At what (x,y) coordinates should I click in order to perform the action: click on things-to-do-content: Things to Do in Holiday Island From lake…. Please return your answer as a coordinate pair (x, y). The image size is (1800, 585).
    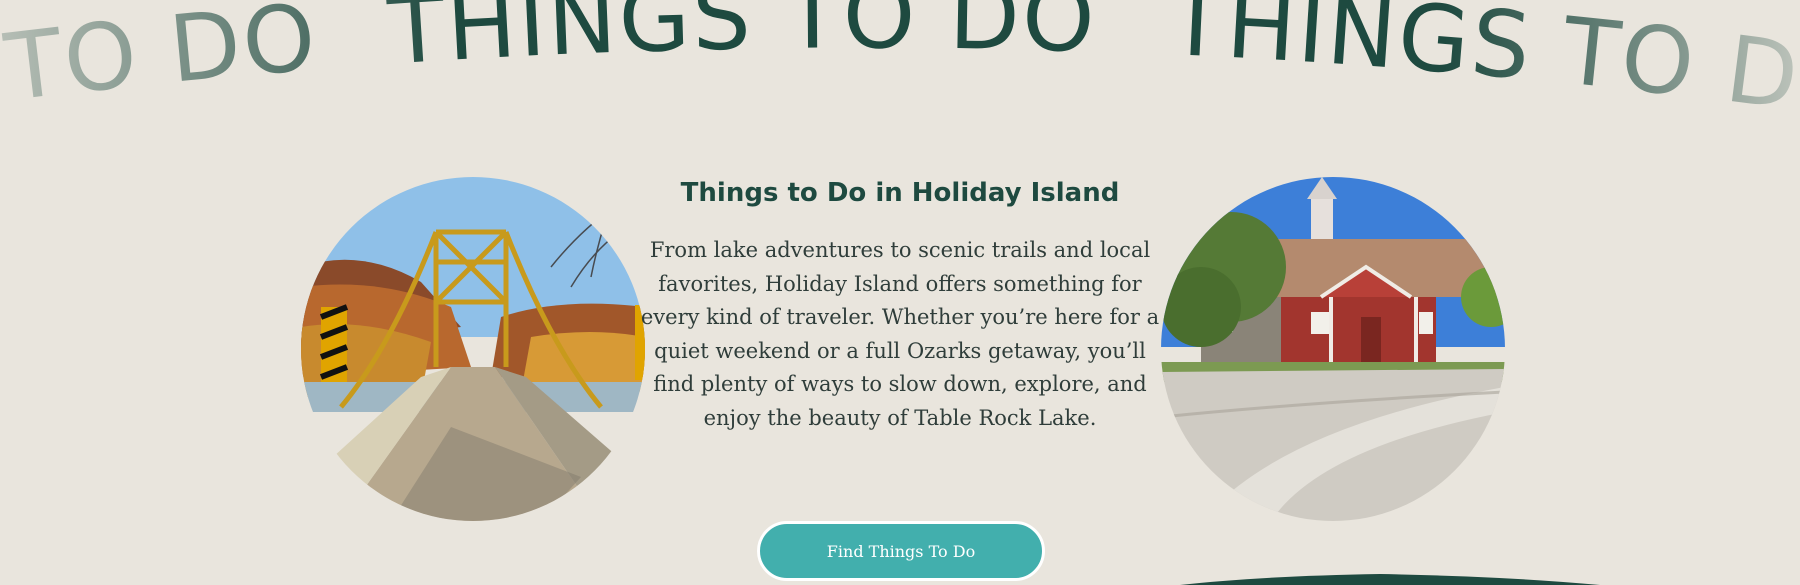
    Looking at the image, I should click on (900, 306).